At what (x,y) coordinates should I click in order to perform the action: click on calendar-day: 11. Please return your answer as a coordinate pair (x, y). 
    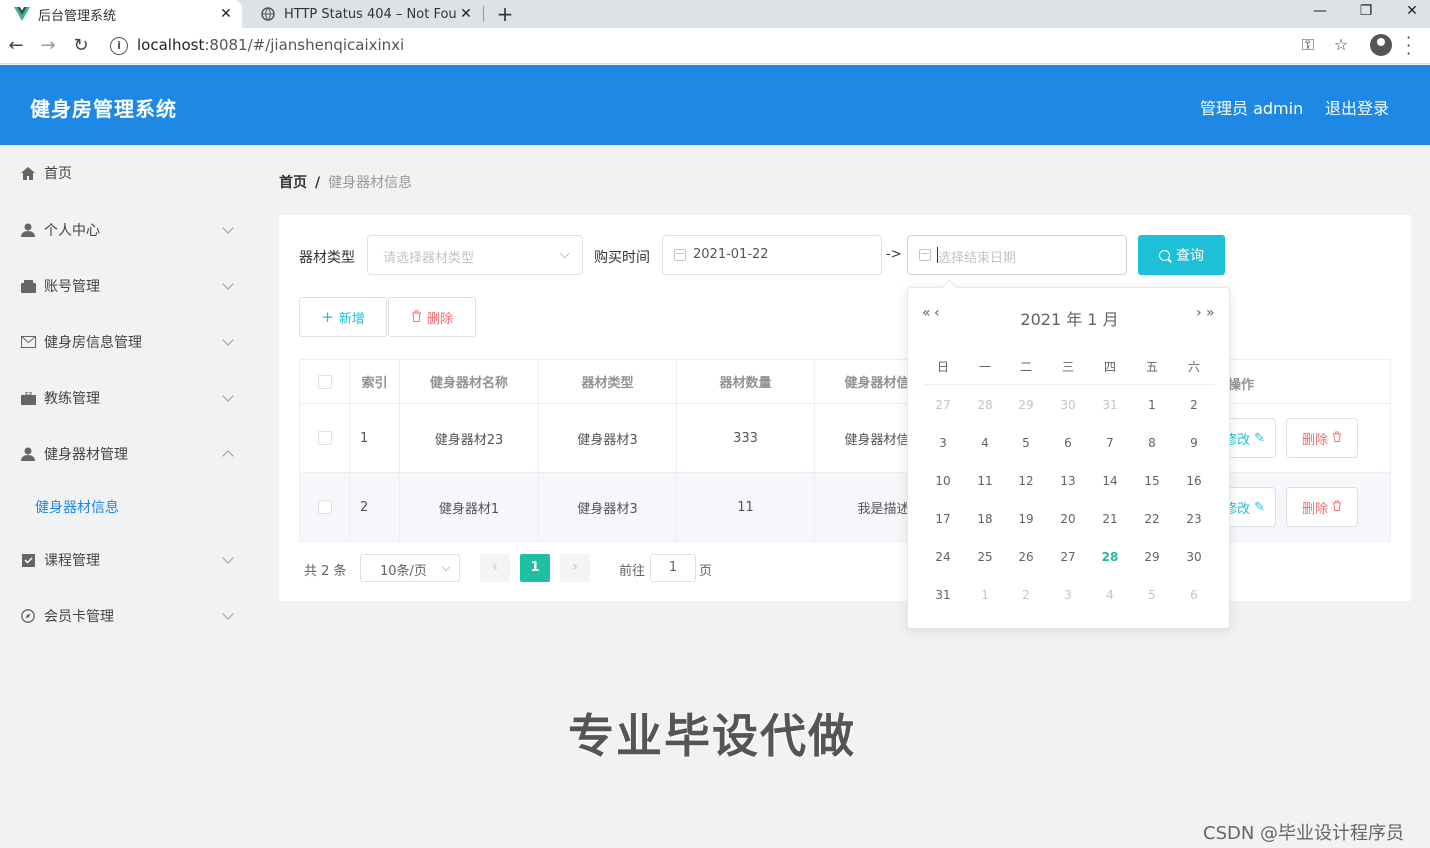
    Looking at the image, I should click on (985, 481).